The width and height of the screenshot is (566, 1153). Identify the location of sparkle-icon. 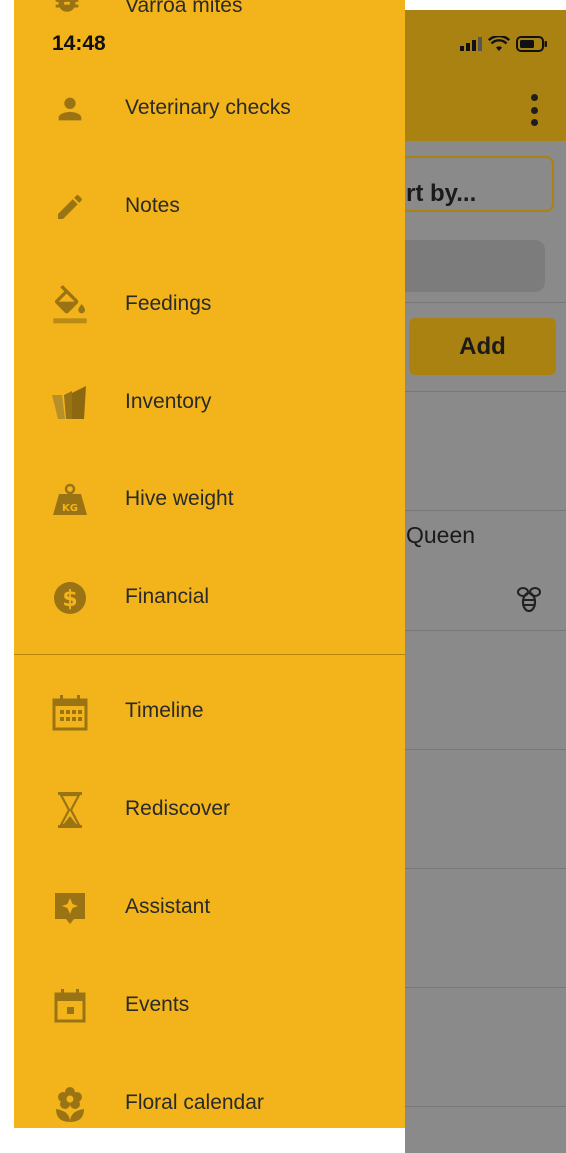
(70, 908).